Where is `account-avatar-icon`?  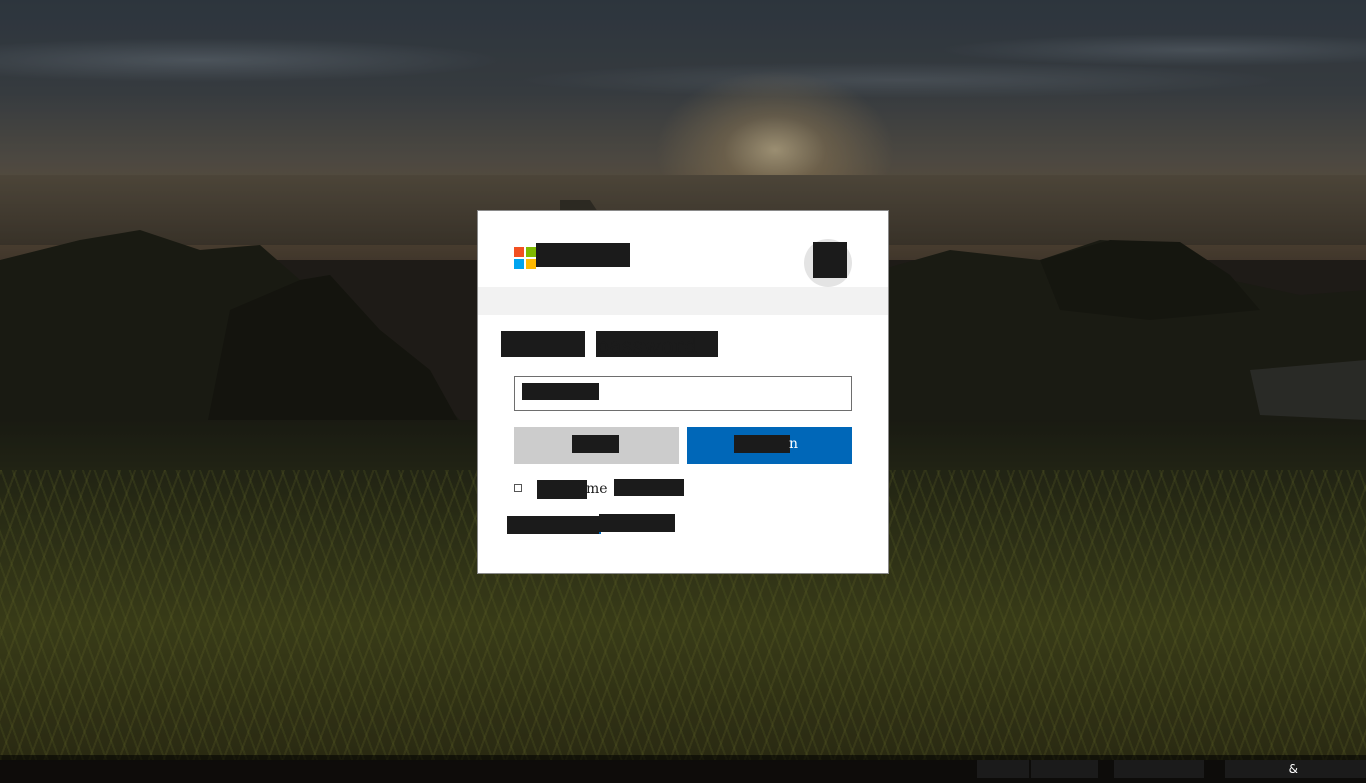 account-avatar-icon is located at coordinates (830, 260).